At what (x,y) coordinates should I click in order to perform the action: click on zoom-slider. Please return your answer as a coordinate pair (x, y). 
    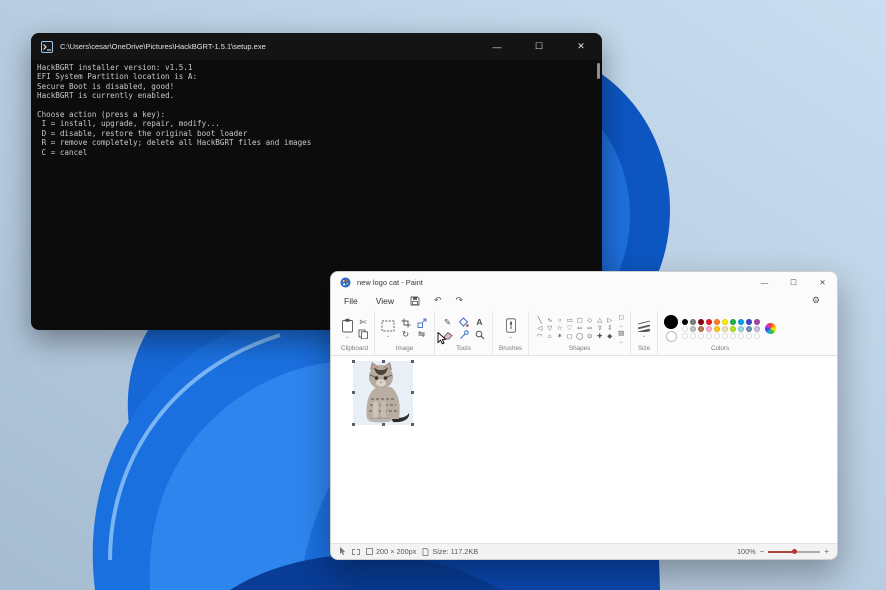
    Looking at the image, I should click on (794, 551).